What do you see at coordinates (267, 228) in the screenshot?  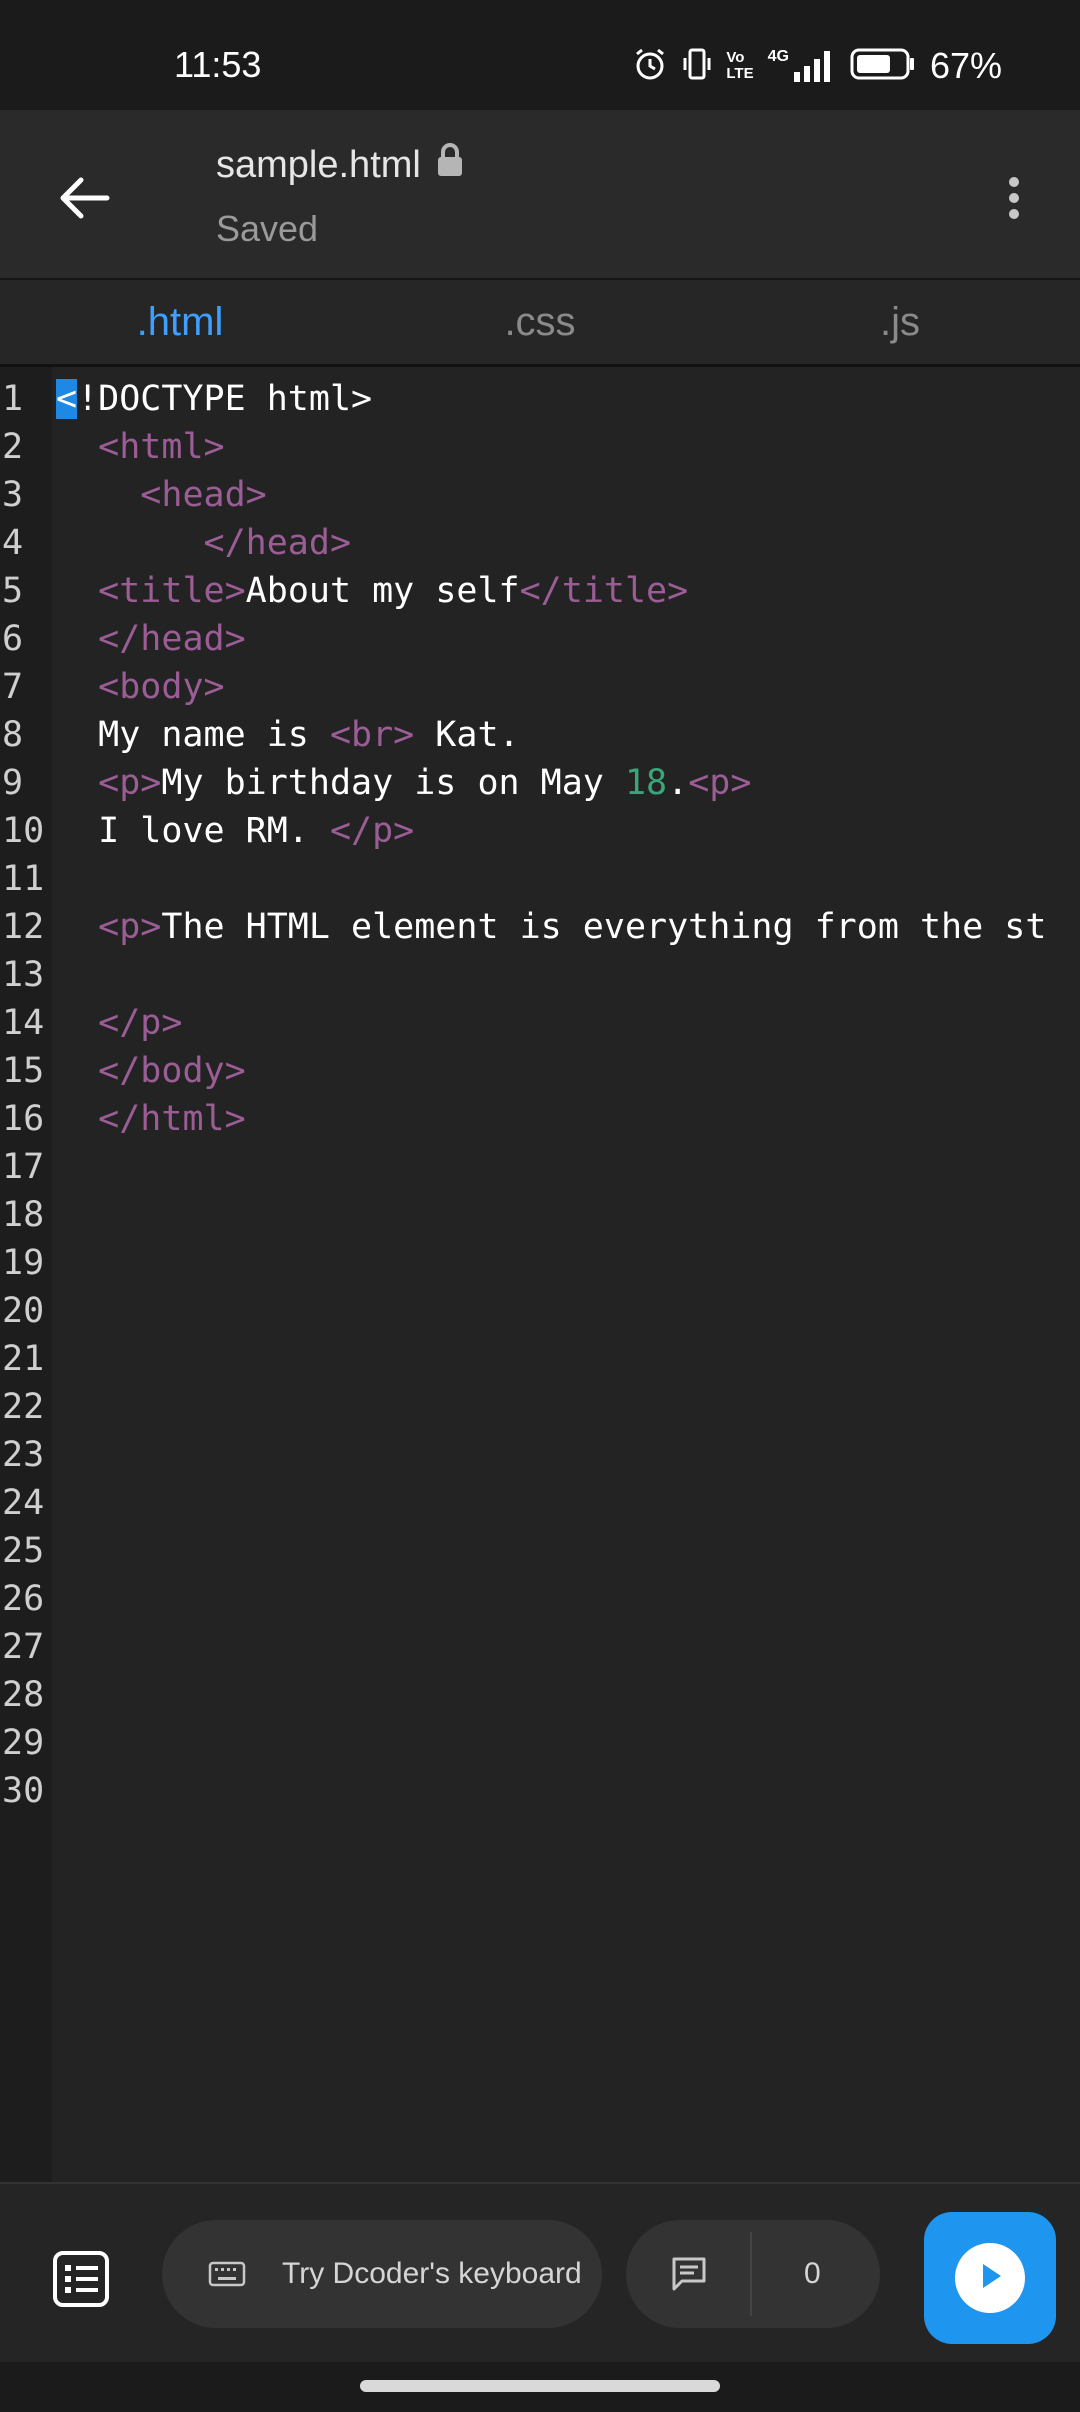 I see `save-status: Saved` at bounding box center [267, 228].